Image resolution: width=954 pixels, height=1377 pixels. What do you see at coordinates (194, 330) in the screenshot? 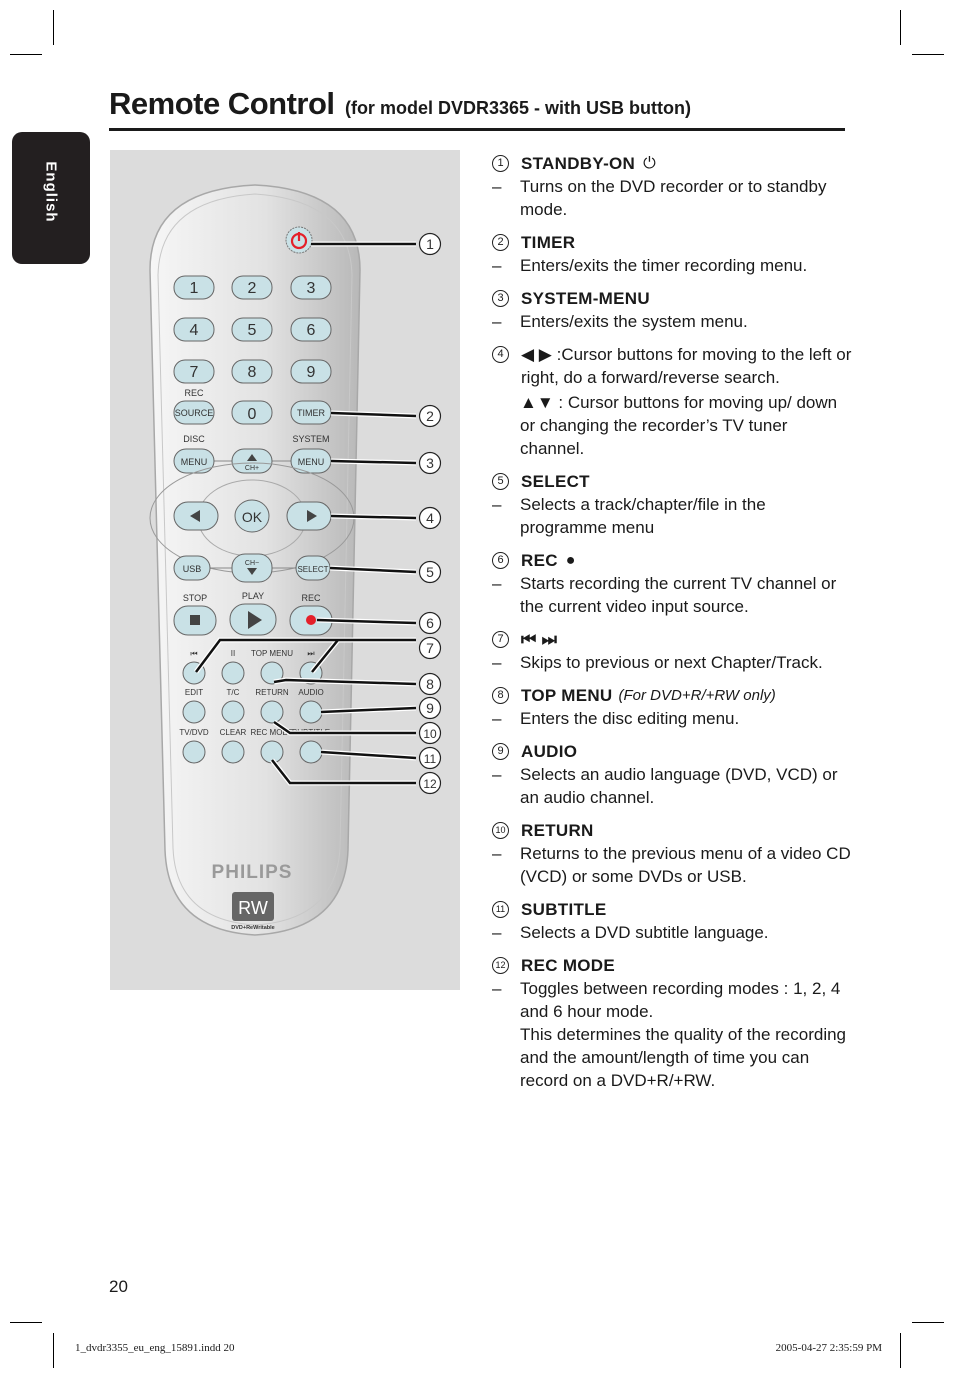
I see `digit-label: 4` at bounding box center [194, 330].